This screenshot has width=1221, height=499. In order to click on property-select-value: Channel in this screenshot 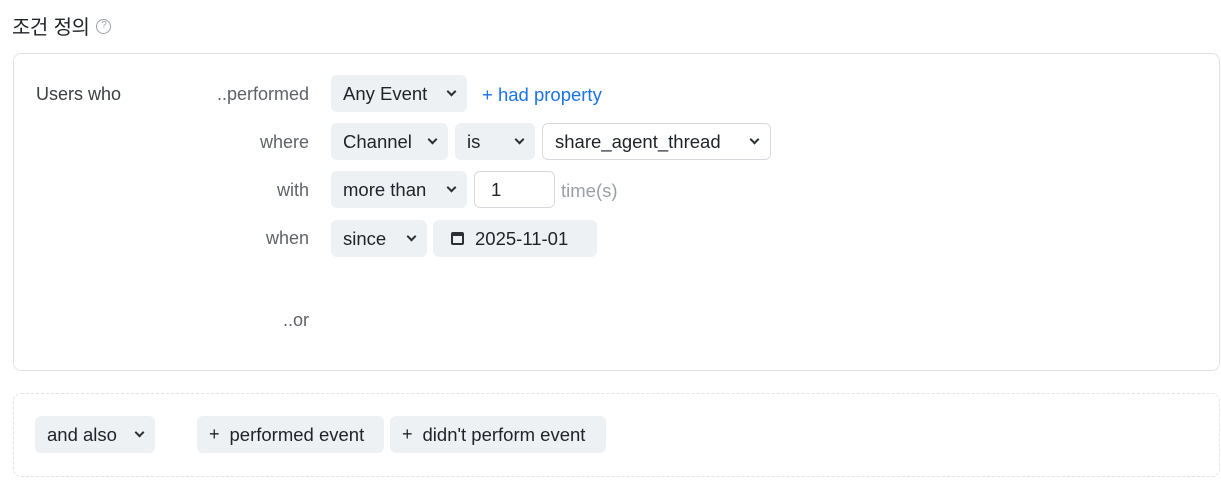, I will do `click(377, 141)`.